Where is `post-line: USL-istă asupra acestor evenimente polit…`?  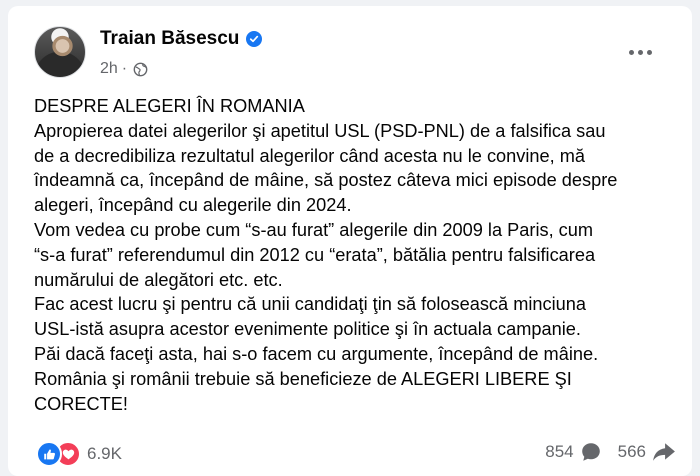
post-line: USL-istă asupra acestor evenimente polit… is located at coordinates (307, 329).